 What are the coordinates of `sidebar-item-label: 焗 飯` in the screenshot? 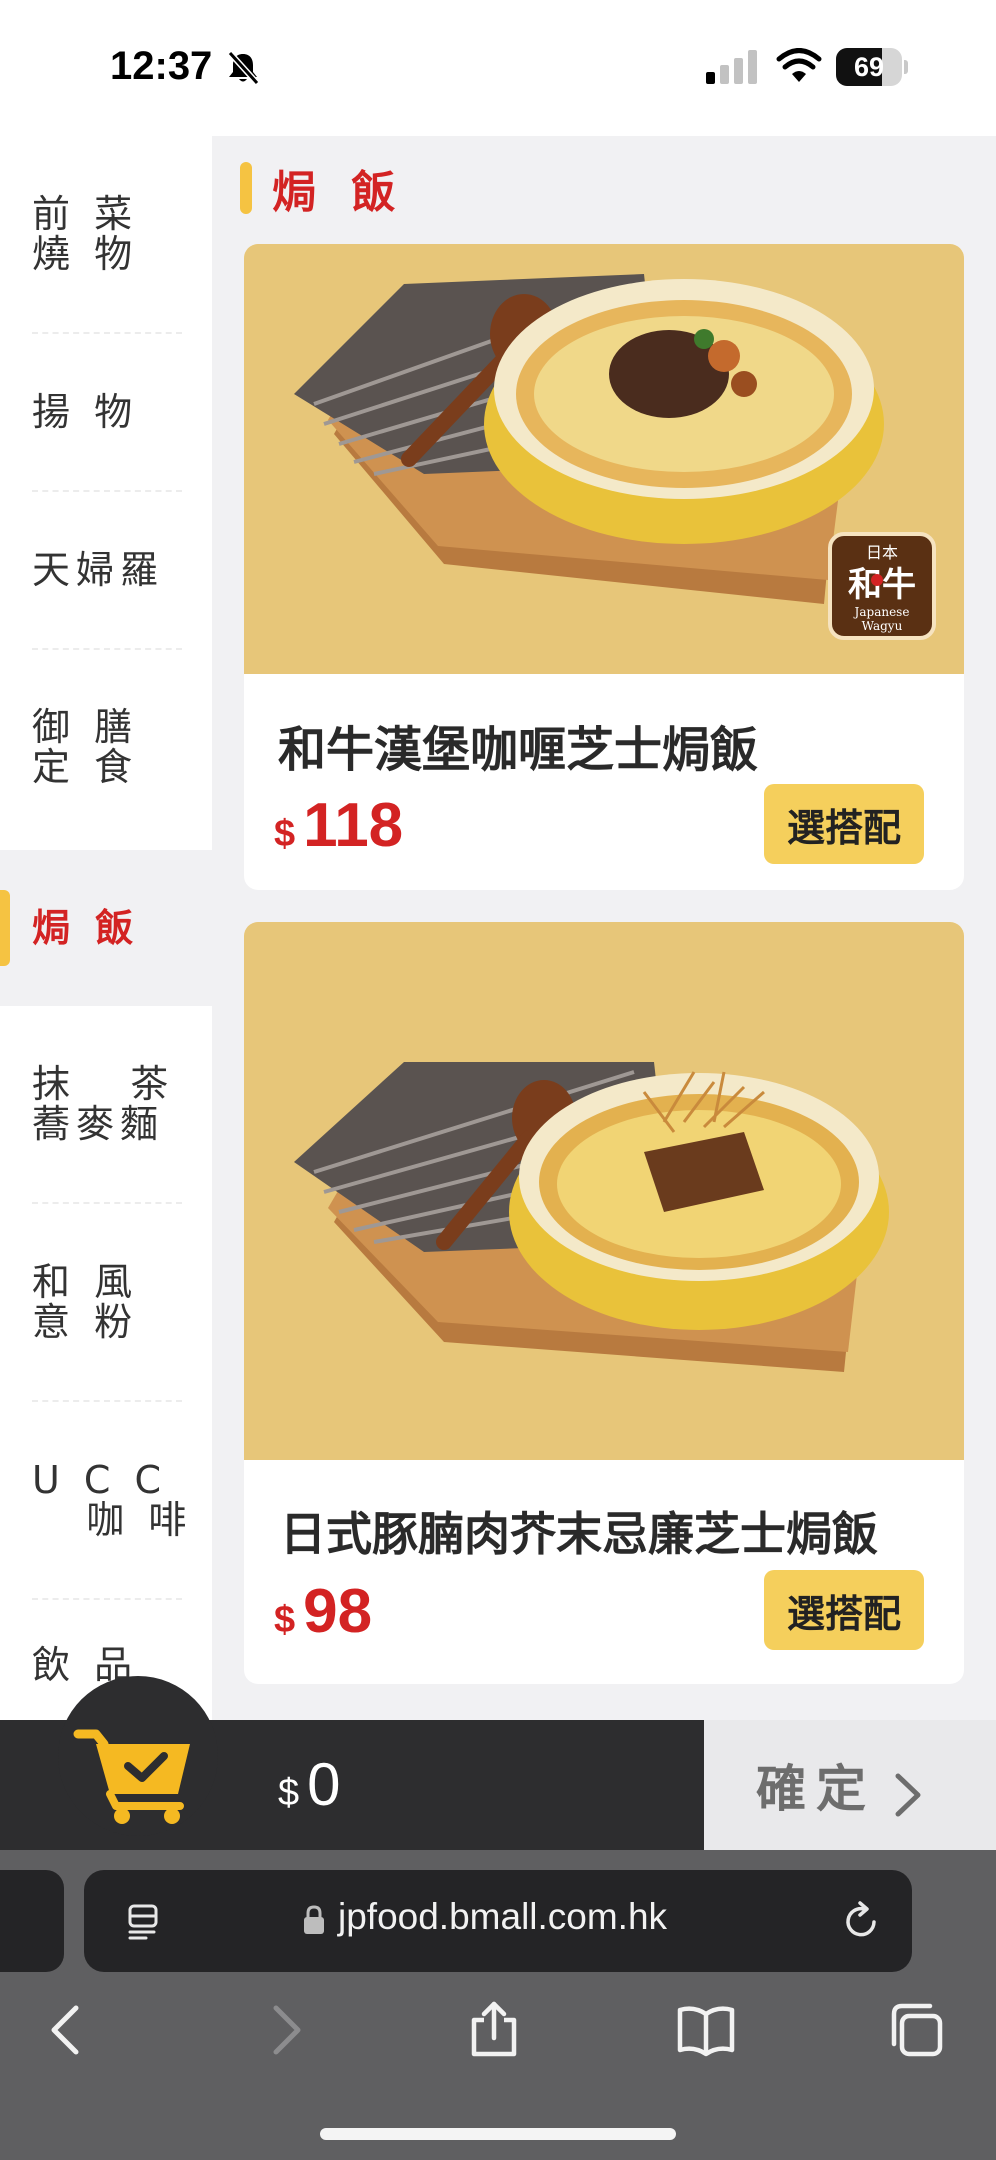 It's located at (86, 928).